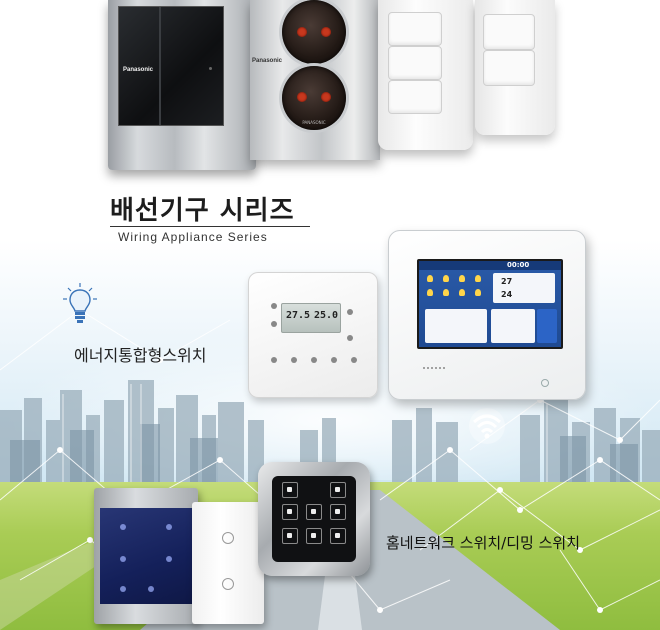 This screenshot has height=630, width=660. I want to click on brand-logo: Panasonic, so click(138, 70).